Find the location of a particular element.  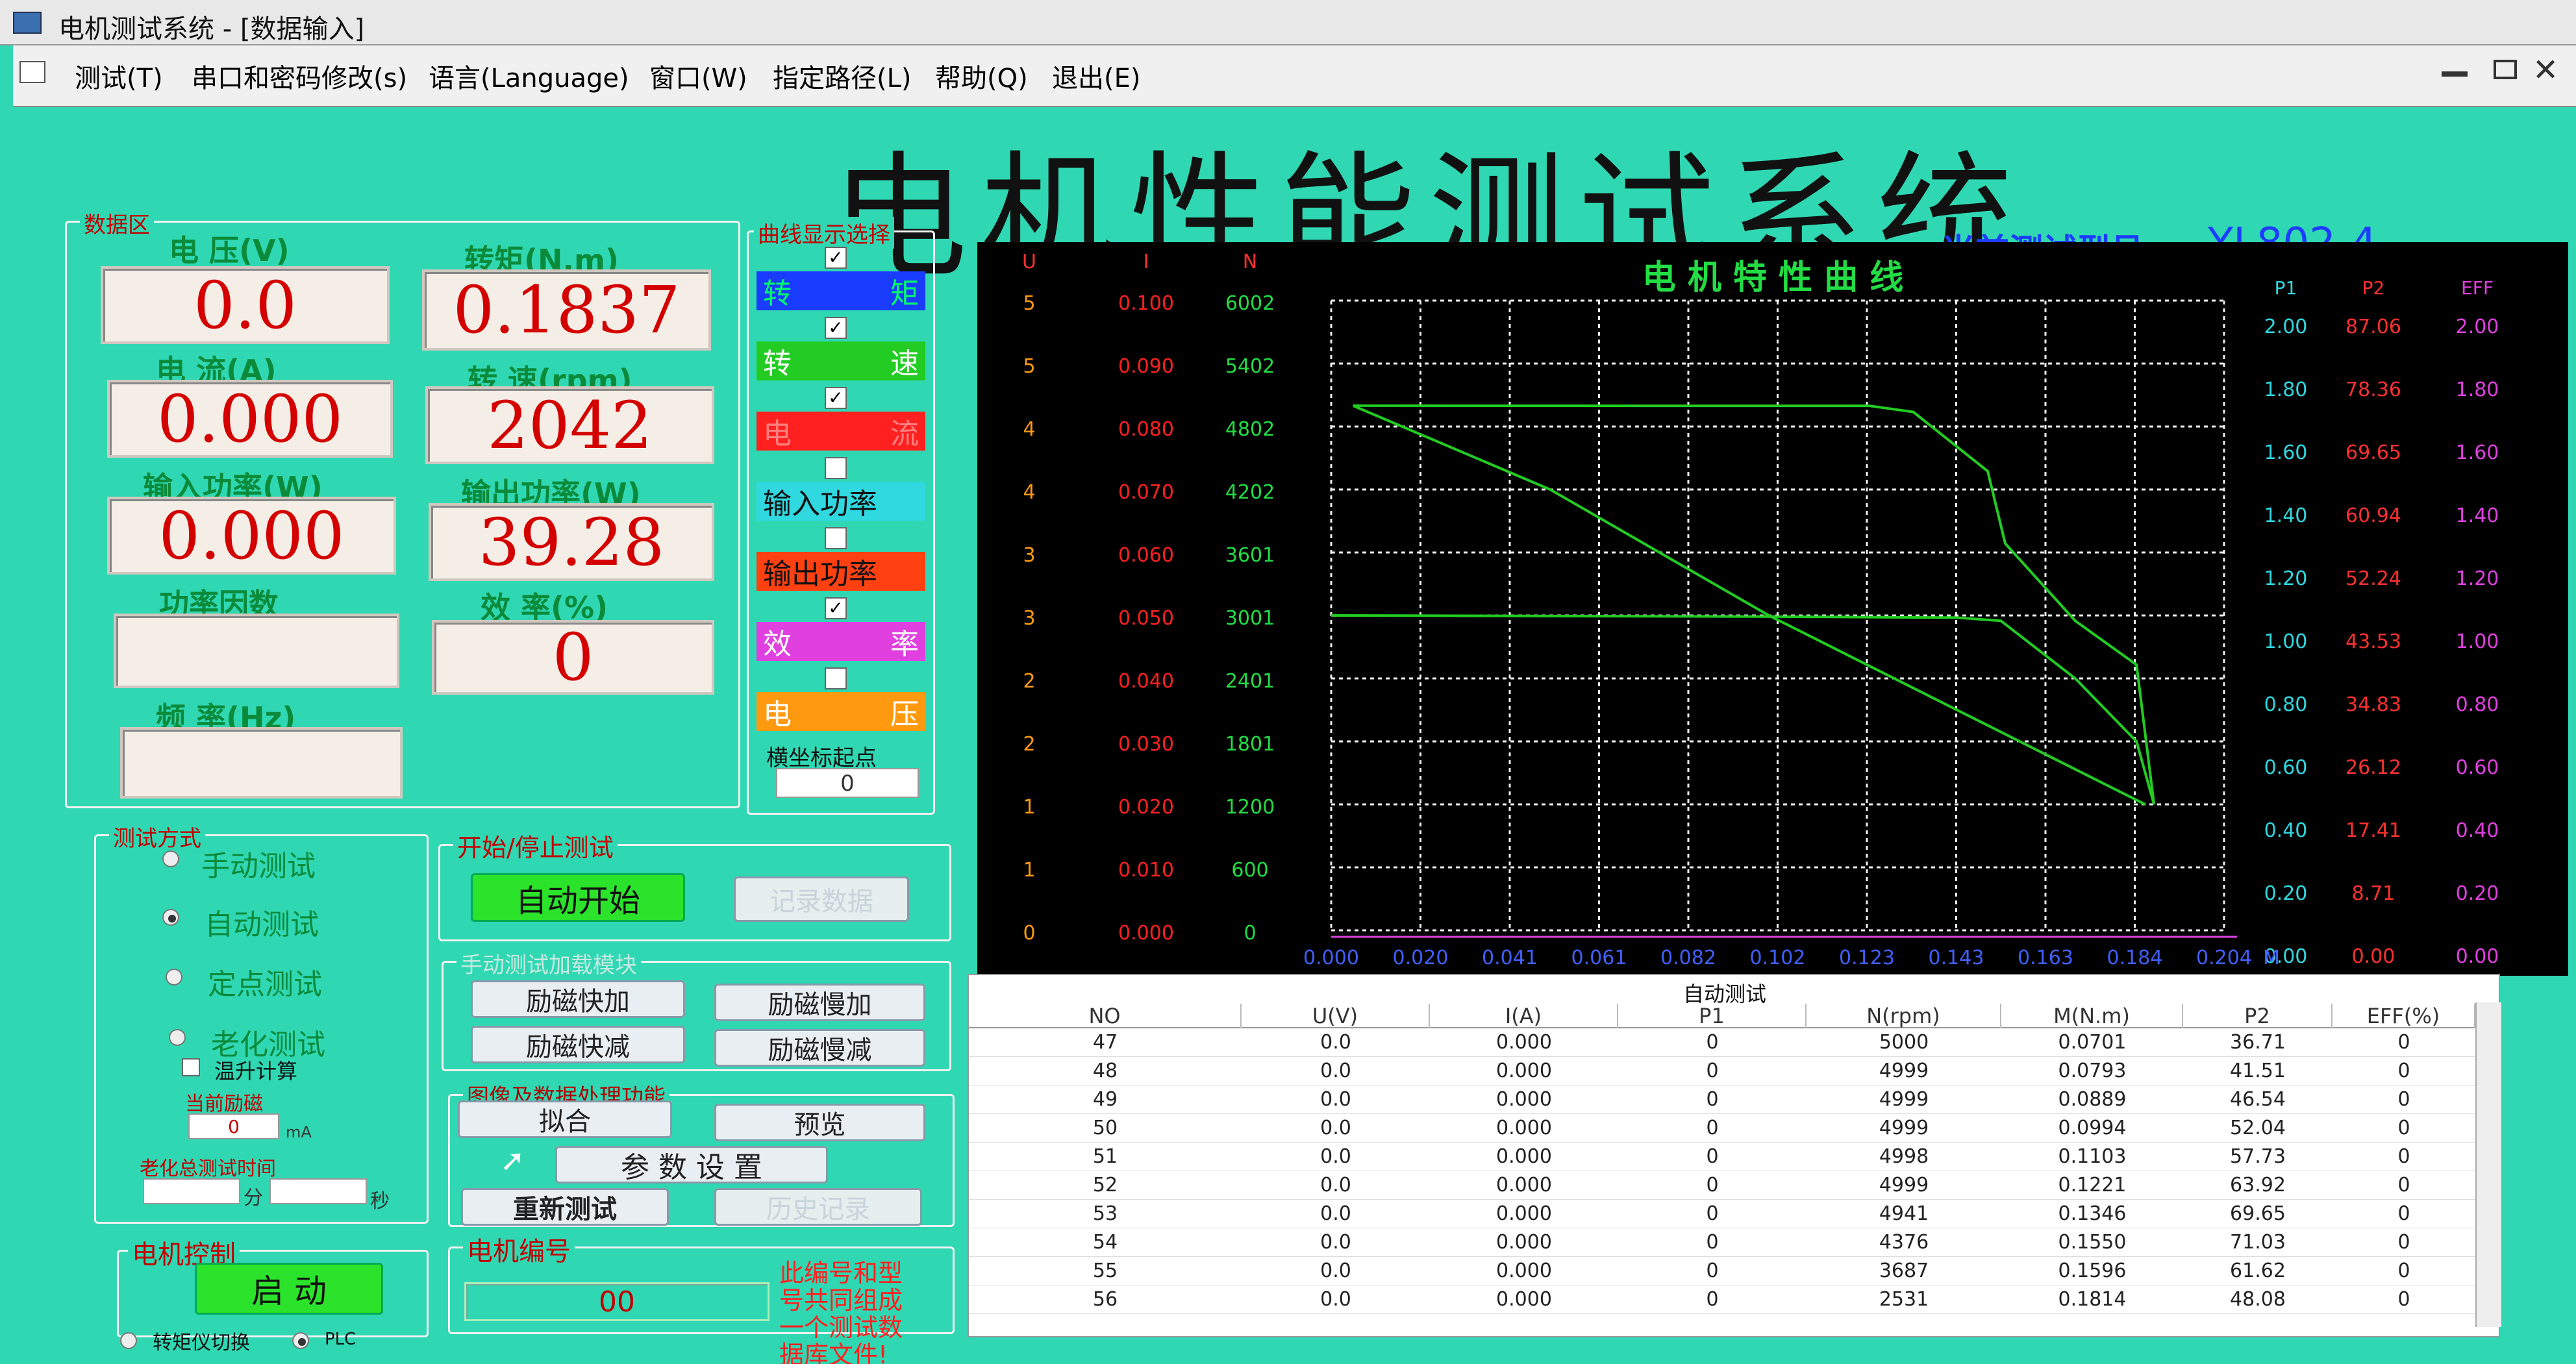

curve-toggle-6: 电压 is located at coordinates (841, 711).